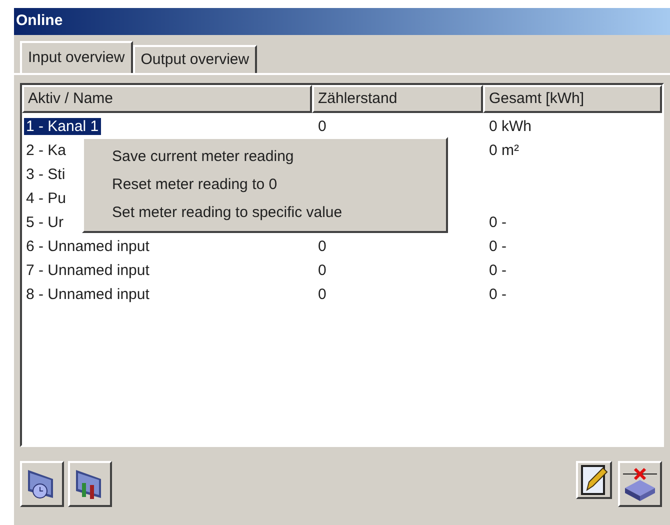 This screenshot has width=670, height=525. Describe the element at coordinates (88, 294) in the screenshot. I see `table-cell: 8 - Unnamed input` at that location.